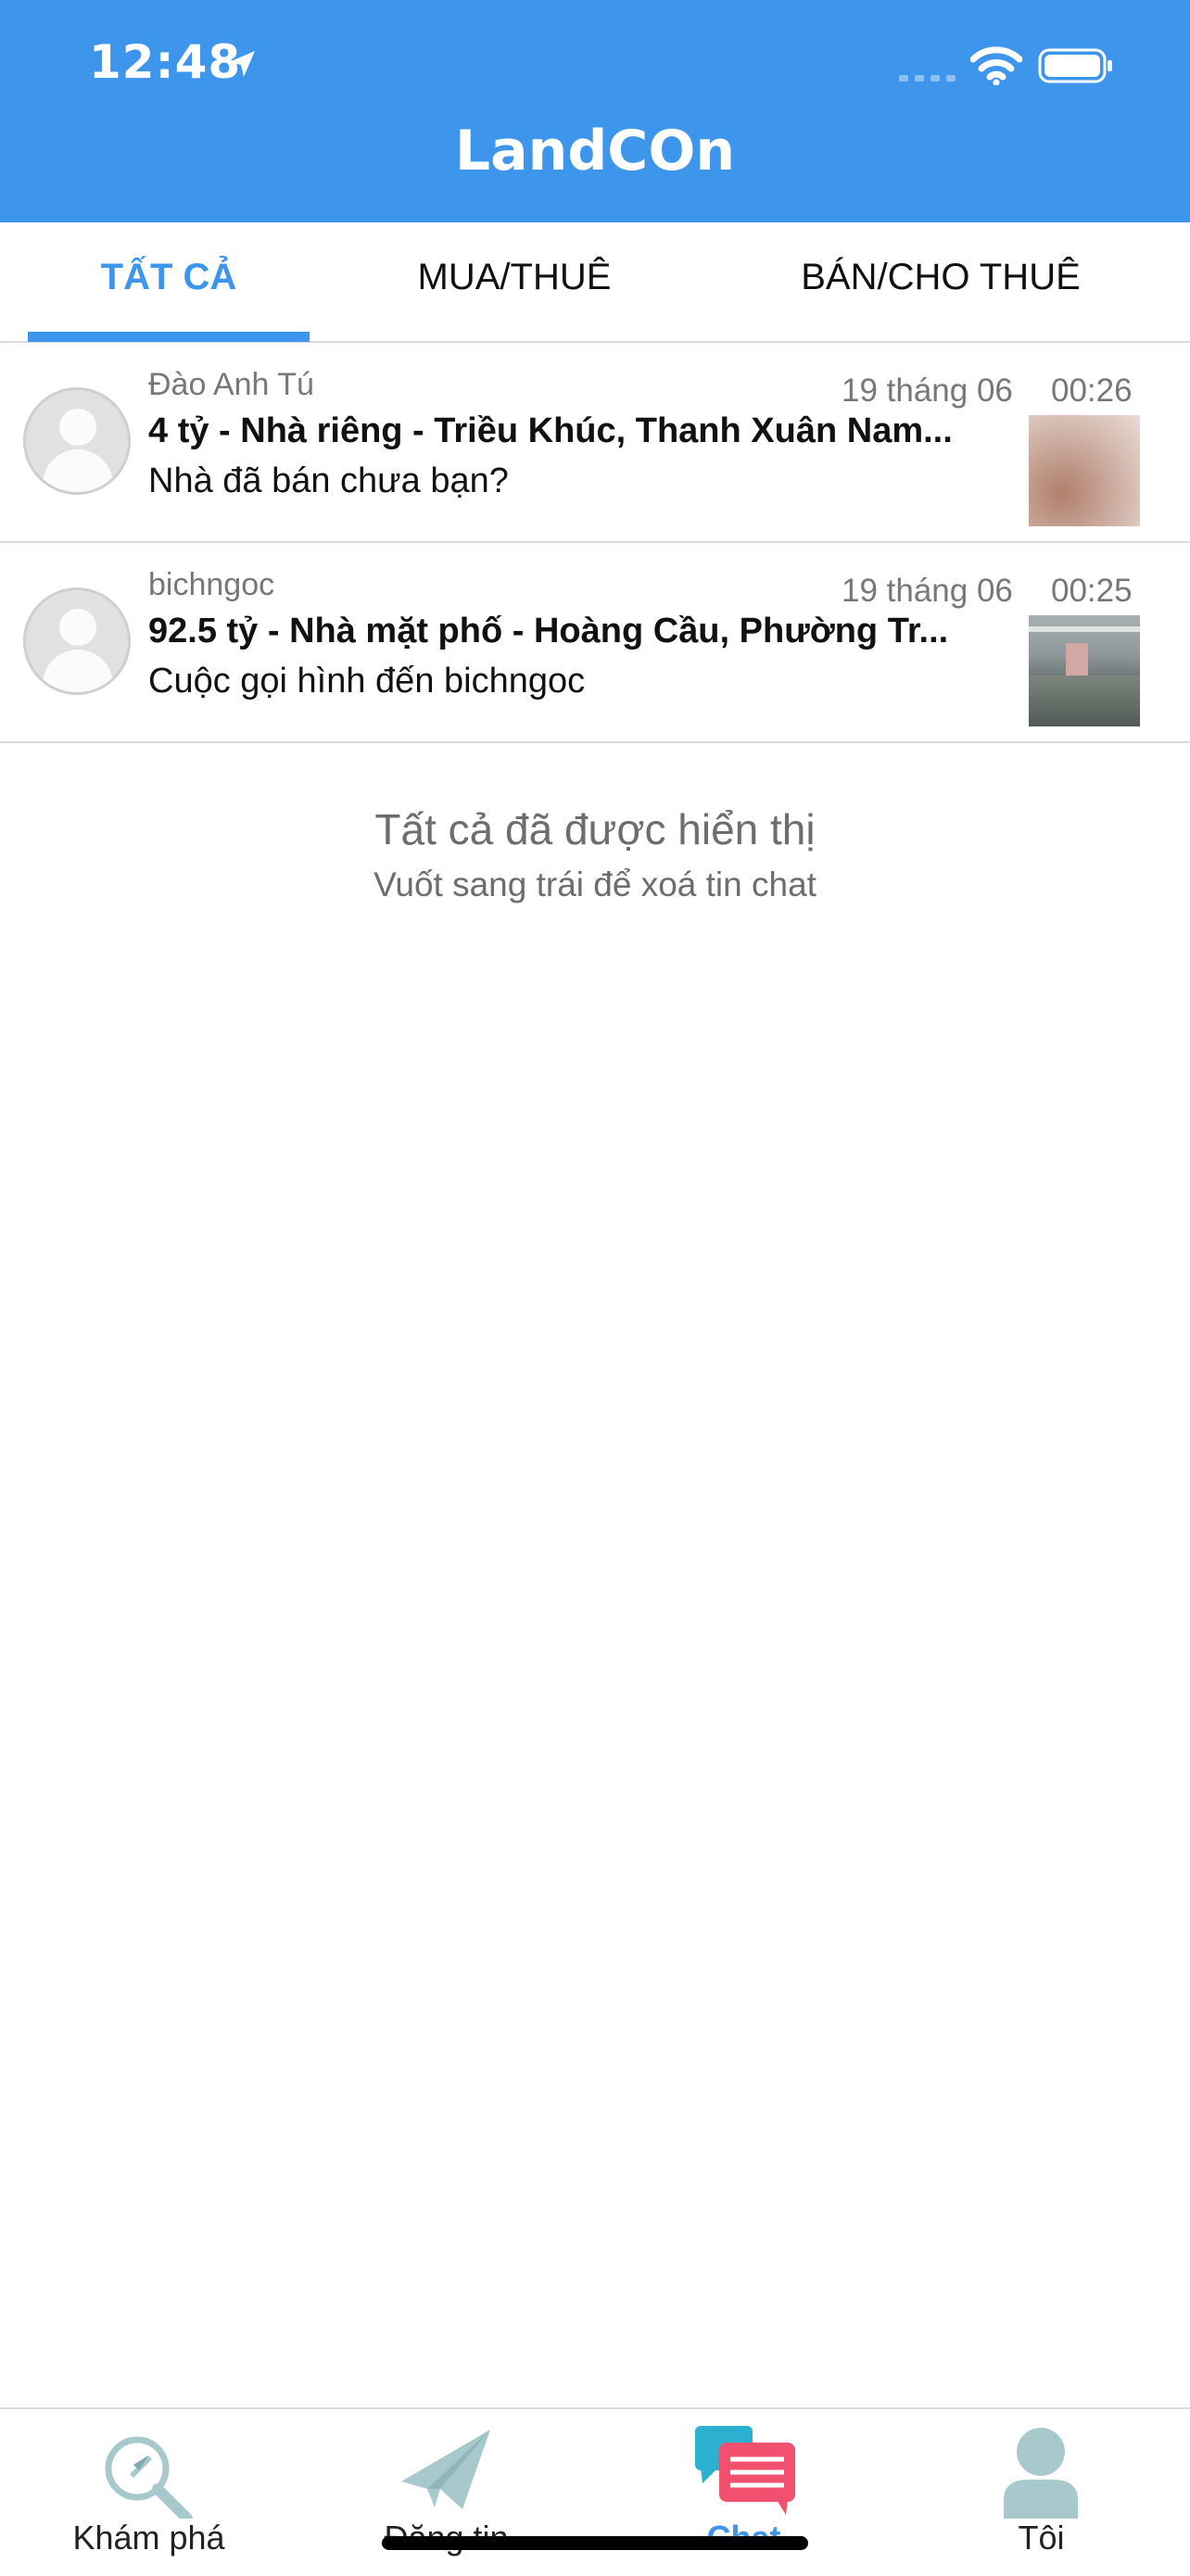 The width and height of the screenshot is (1190, 2576). I want to click on tab-bar: TẤT CẢ MUA/THUÊ BÁN/CHO THUÊ, so click(595, 282).